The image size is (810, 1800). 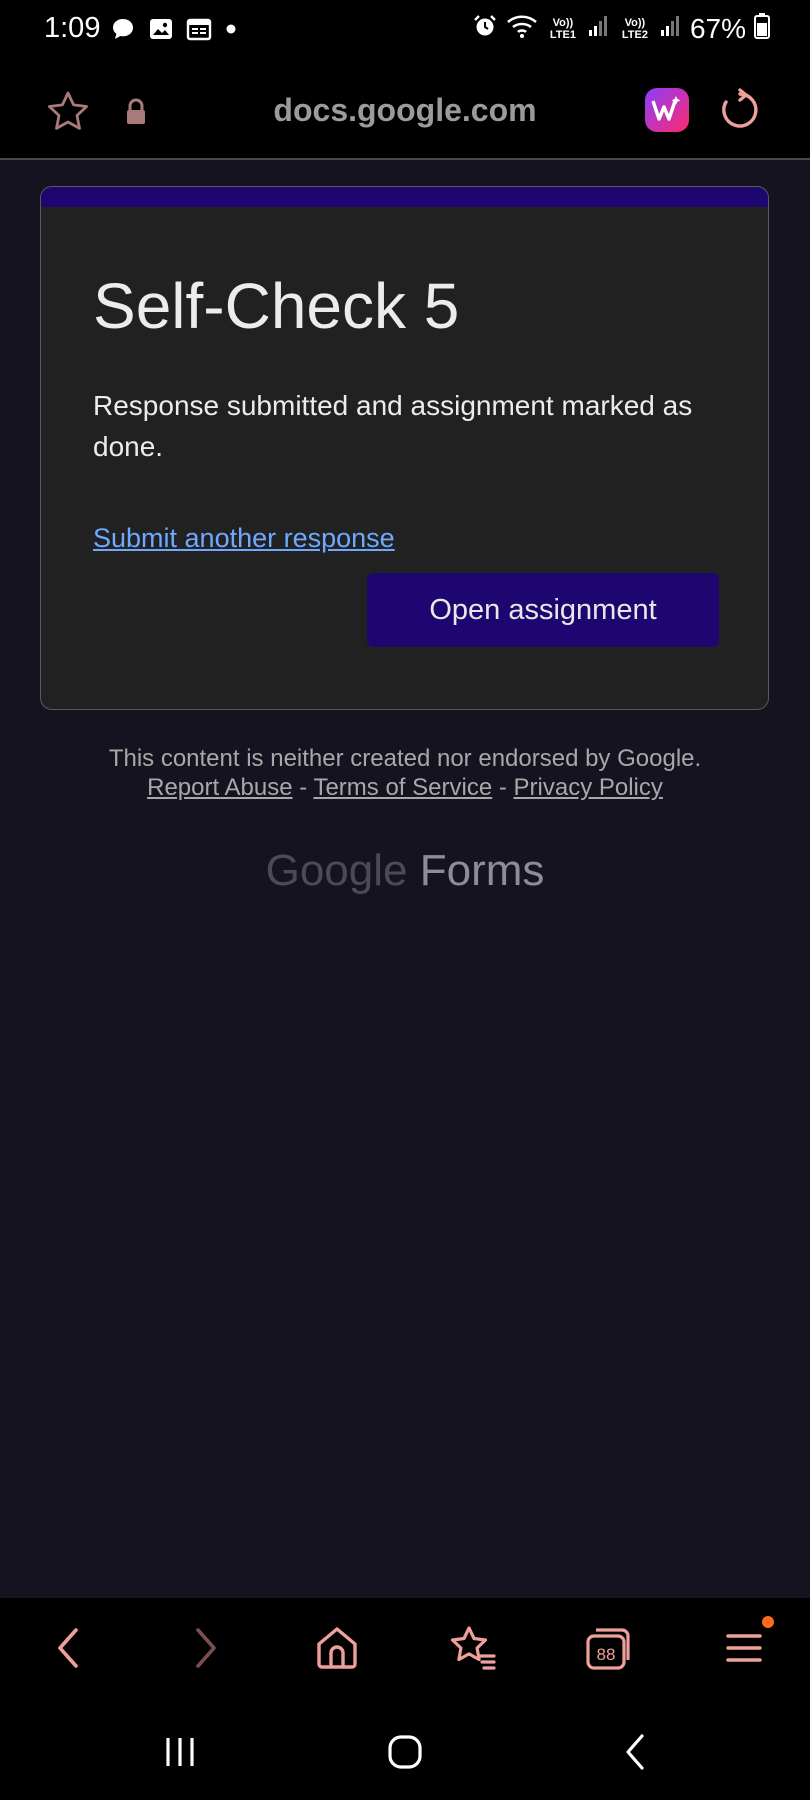 I want to click on privacy-policy-link: Privacy Policy, so click(x=588, y=787).